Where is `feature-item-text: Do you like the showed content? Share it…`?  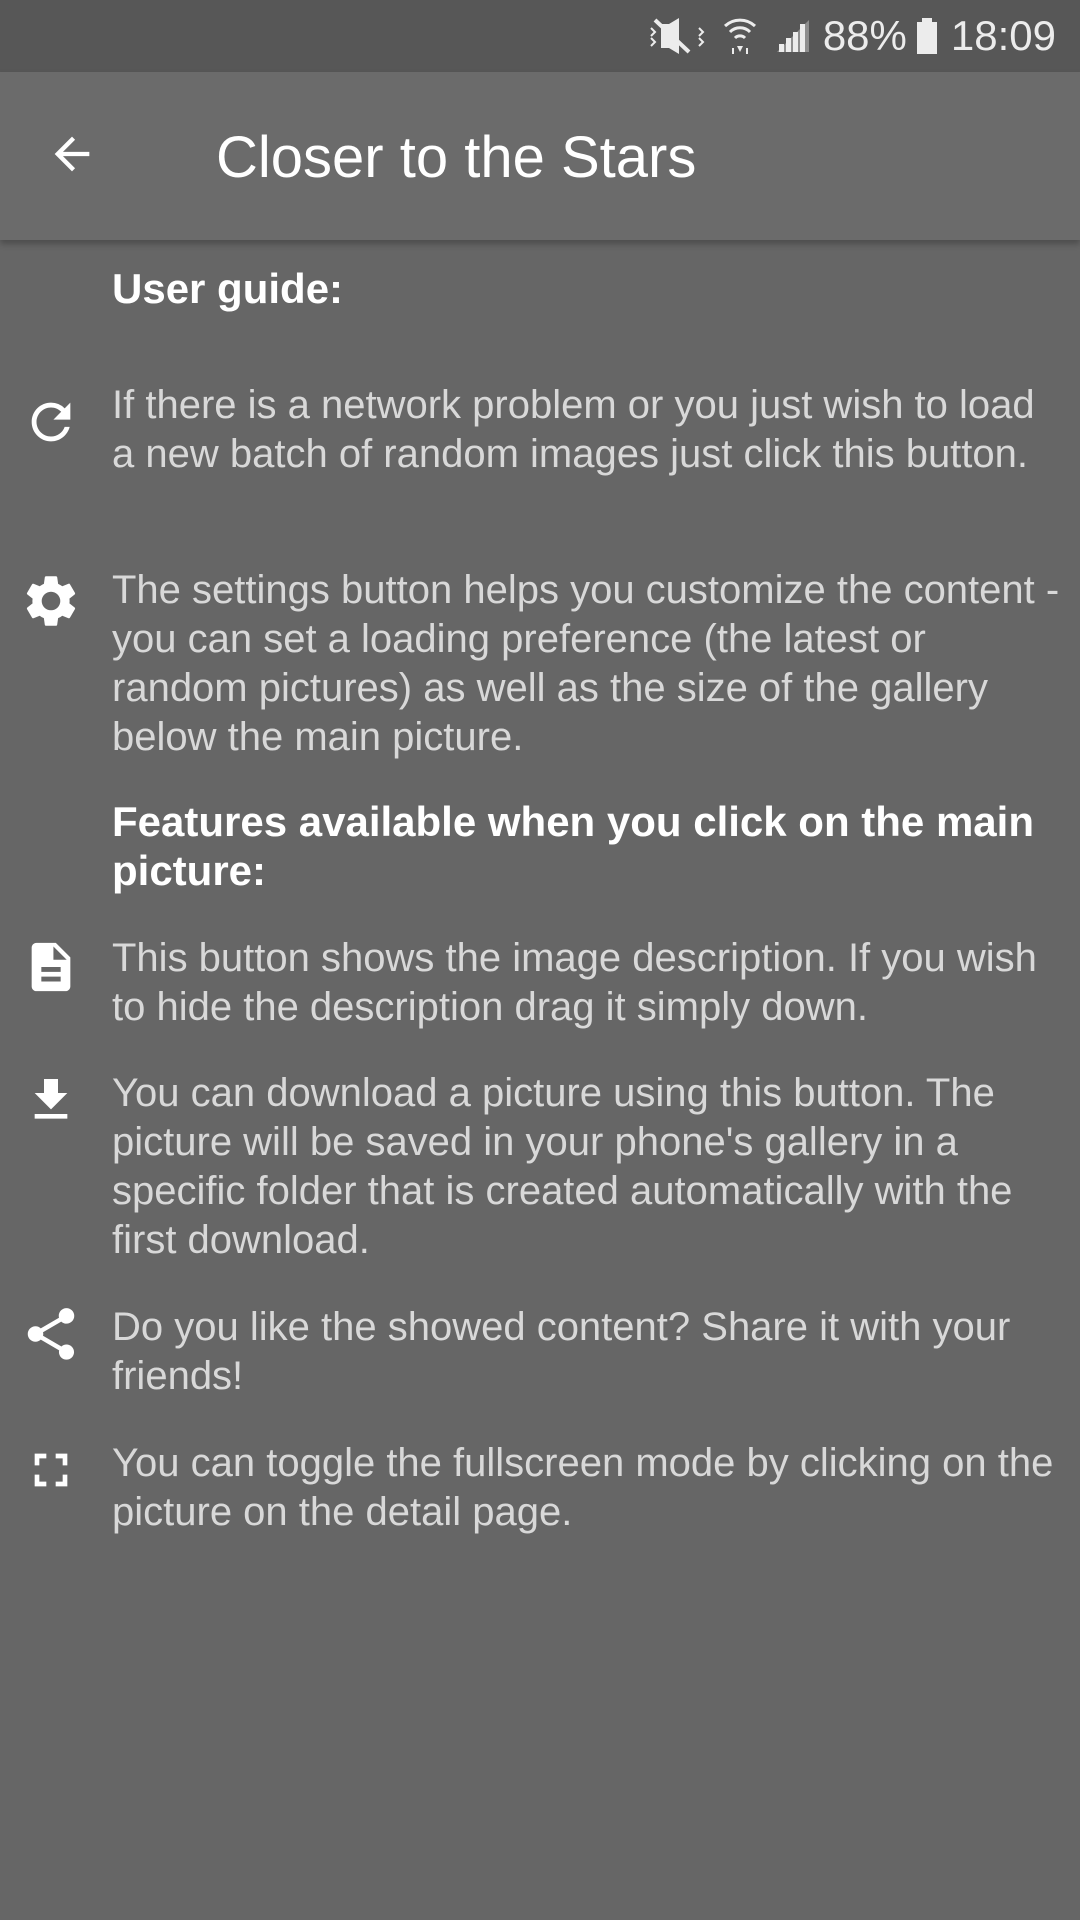 feature-item-text: Do you like the showed content? Share it… is located at coordinates (561, 1351).